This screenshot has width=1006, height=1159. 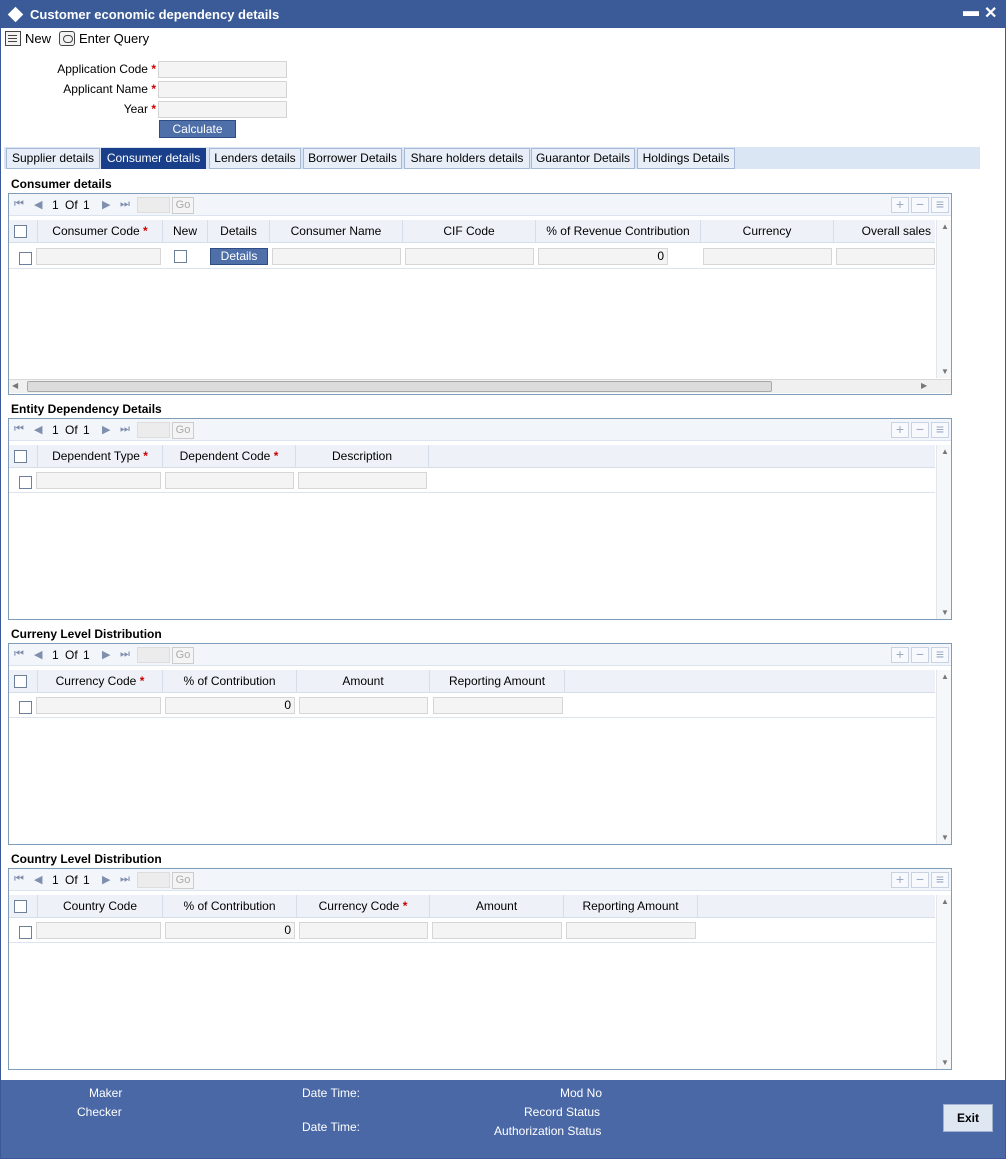 What do you see at coordinates (943, 757) in the screenshot?
I see `currency-vertical-scrollbar: ▲ ▼` at bounding box center [943, 757].